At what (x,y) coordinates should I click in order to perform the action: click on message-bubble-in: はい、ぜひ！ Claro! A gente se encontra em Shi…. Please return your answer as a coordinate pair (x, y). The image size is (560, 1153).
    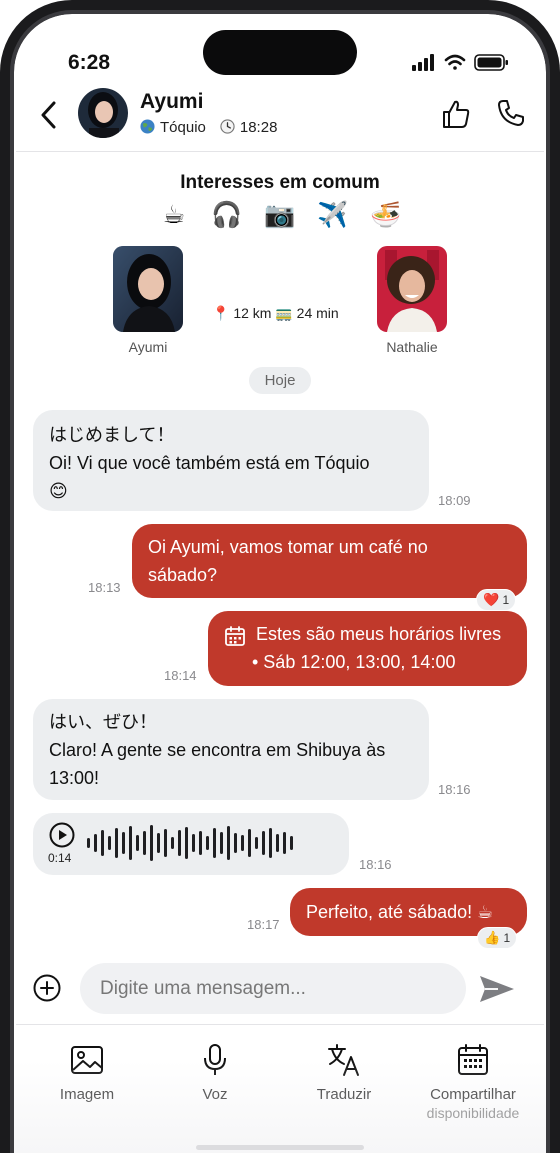
    Looking at the image, I should click on (231, 749).